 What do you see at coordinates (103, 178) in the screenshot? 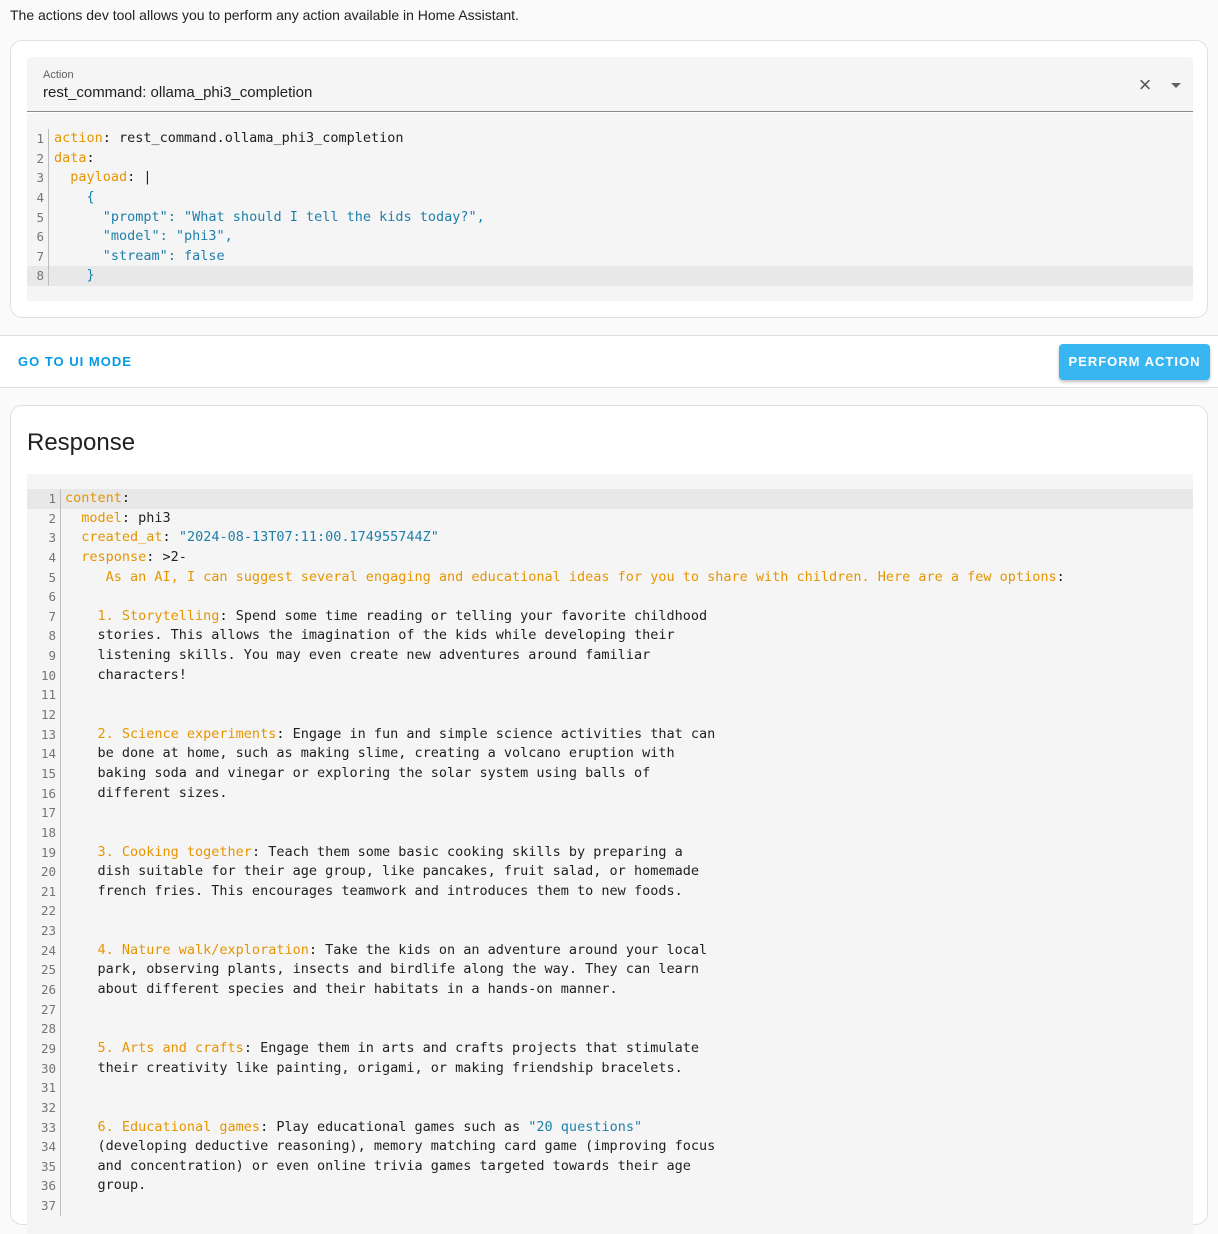
I see `code-text: payload: |` at bounding box center [103, 178].